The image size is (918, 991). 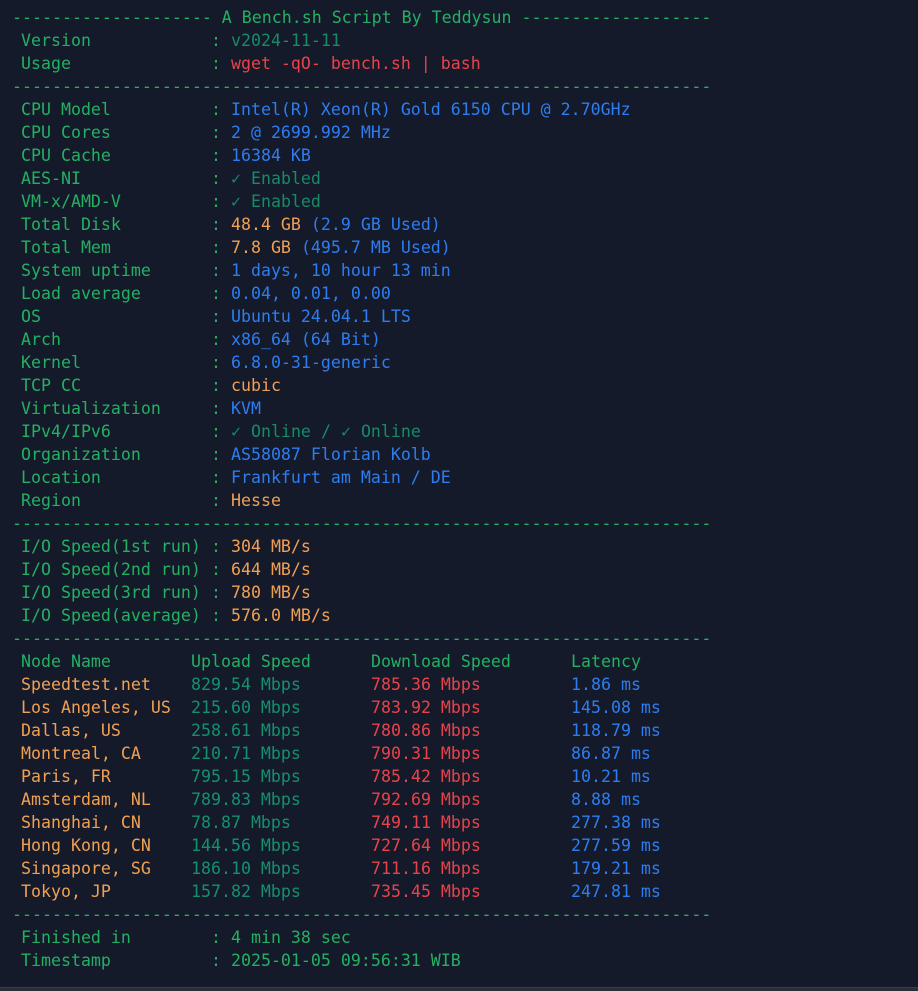 What do you see at coordinates (426, 707) in the screenshot?
I see `download-speed: 783.92 Mbps` at bounding box center [426, 707].